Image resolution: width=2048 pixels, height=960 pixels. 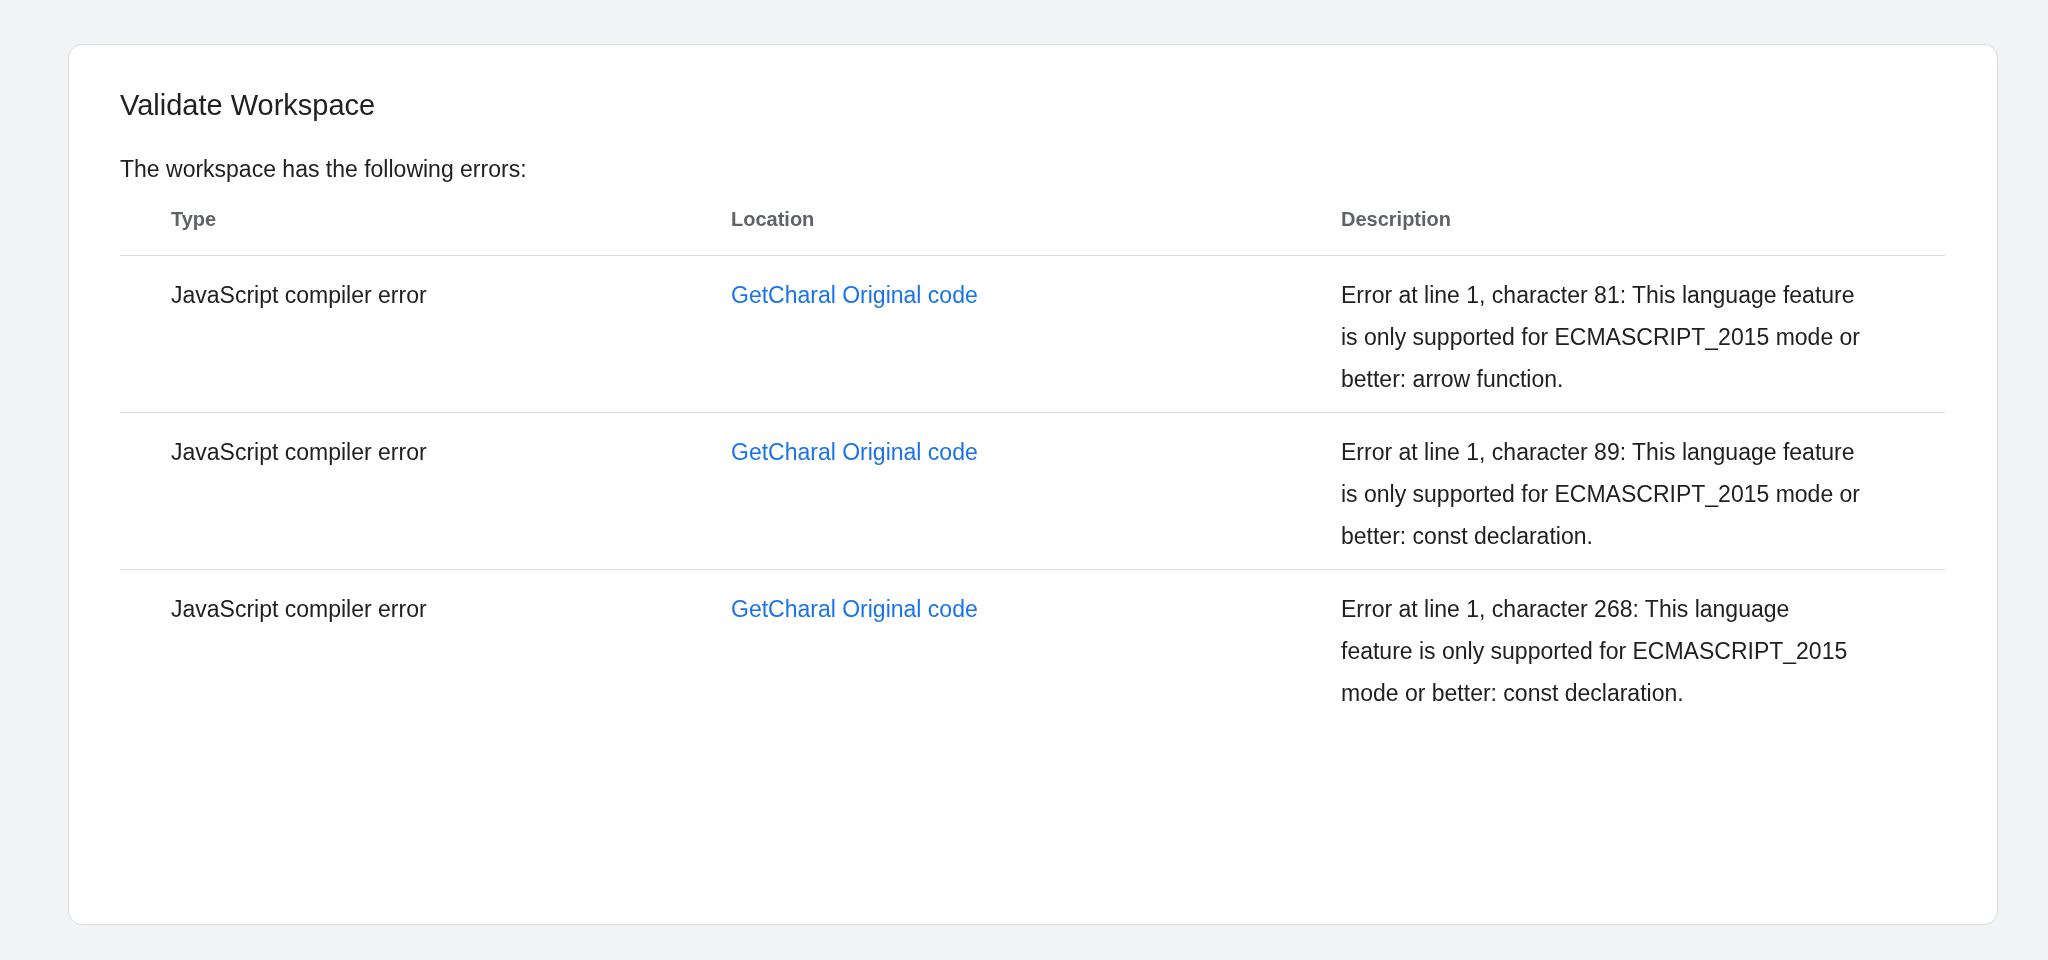 What do you see at coordinates (323, 169) in the screenshot?
I see `subtitle-text: The workspace has the following errors:` at bounding box center [323, 169].